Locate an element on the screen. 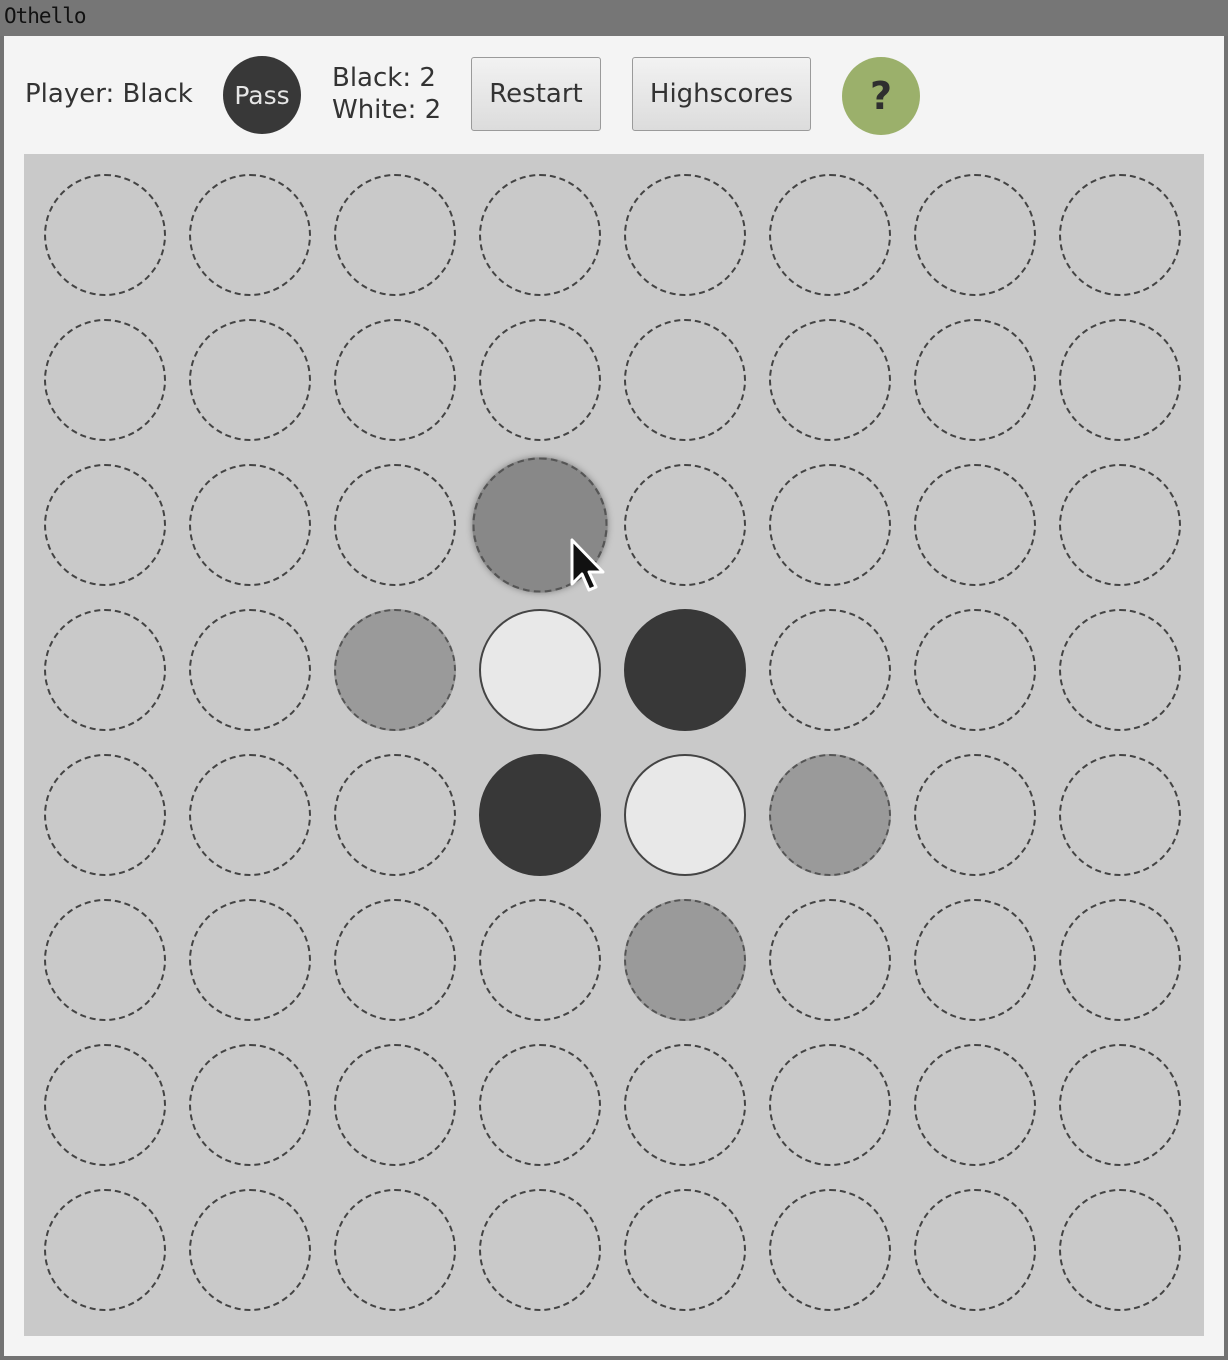 The width and height of the screenshot is (1228, 1360). window-title: Othello is located at coordinates (45, 16).